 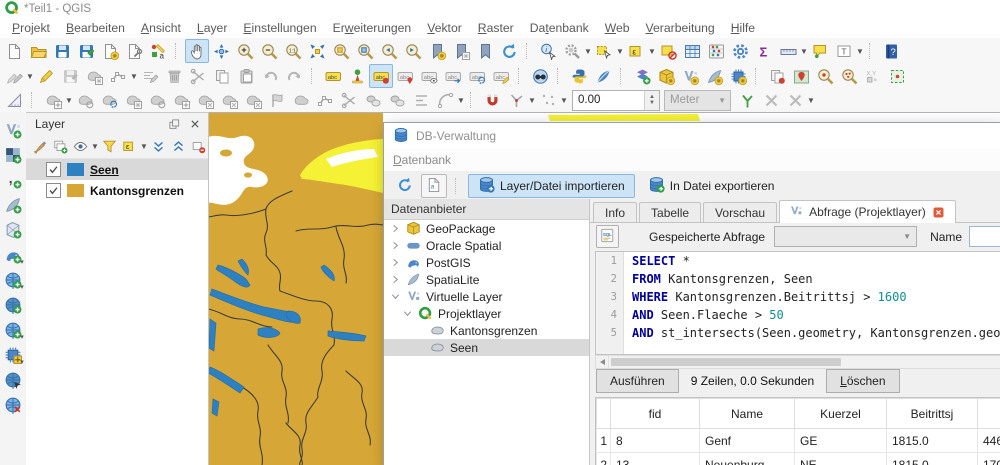 What do you see at coordinates (222, 76) in the screenshot?
I see `copy-features-button` at bounding box center [222, 76].